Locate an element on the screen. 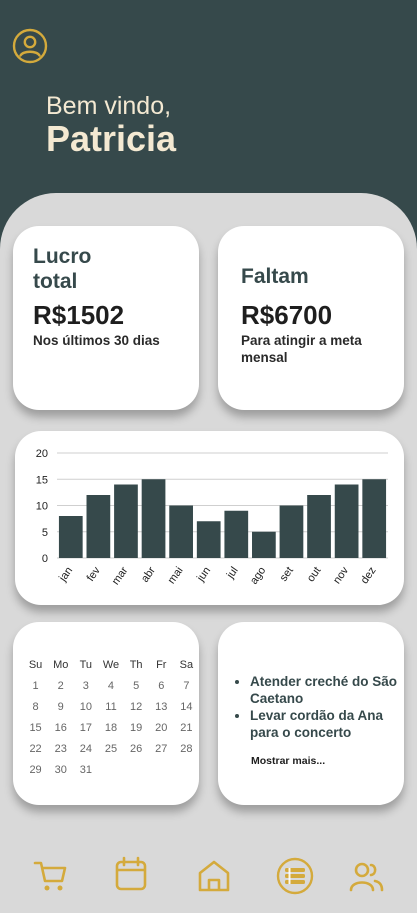 The height and width of the screenshot is (913, 417). calendar-day: 25 is located at coordinates (110, 749).